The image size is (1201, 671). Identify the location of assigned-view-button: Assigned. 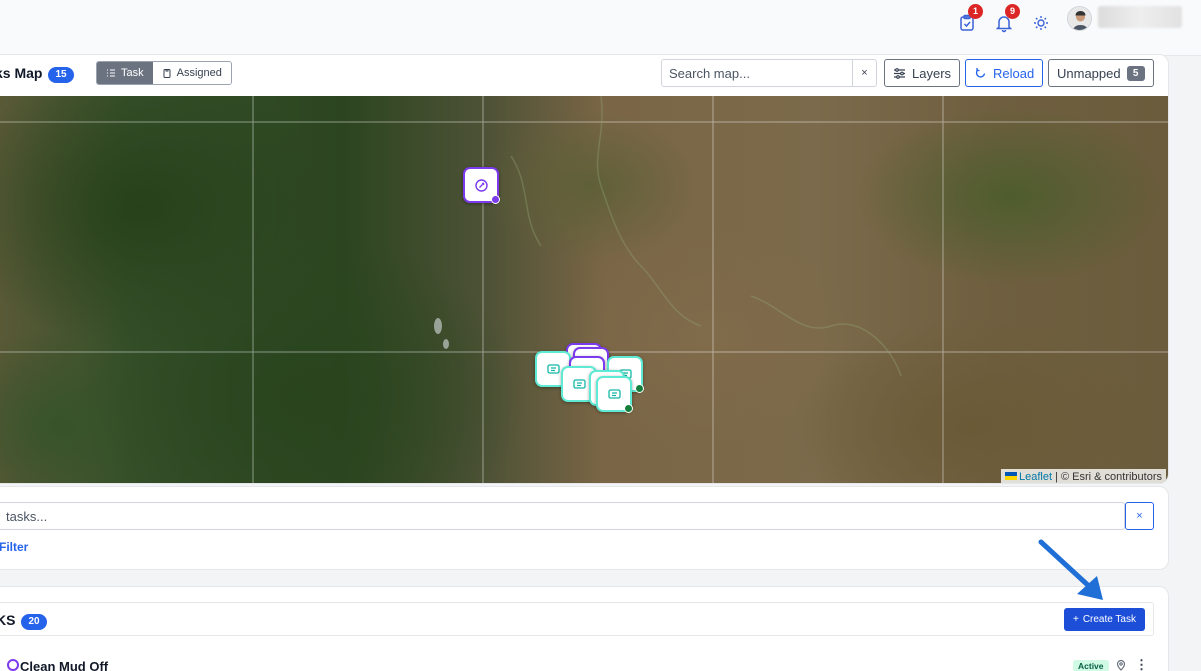
(191, 73).